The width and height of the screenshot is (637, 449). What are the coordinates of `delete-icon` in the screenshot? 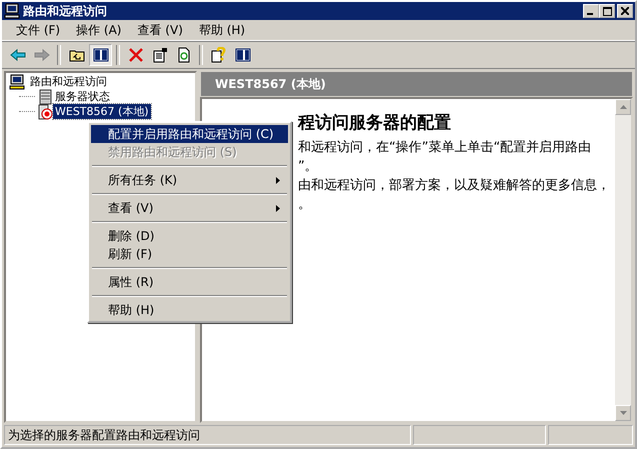 It's located at (136, 55).